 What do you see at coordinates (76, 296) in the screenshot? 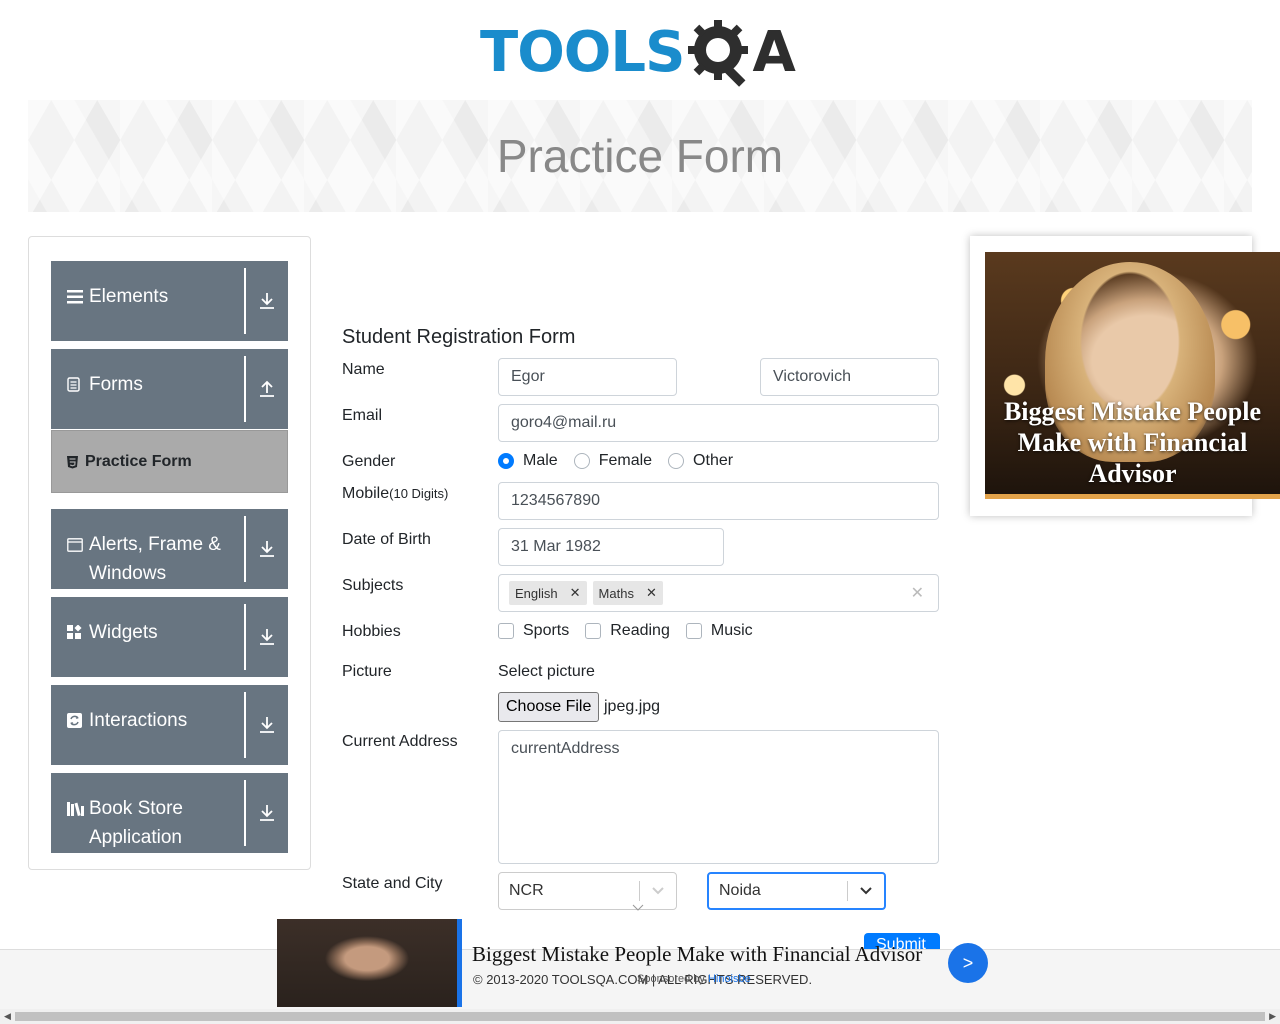
I see `hamburger-icon` at bounding box center [76, 296].